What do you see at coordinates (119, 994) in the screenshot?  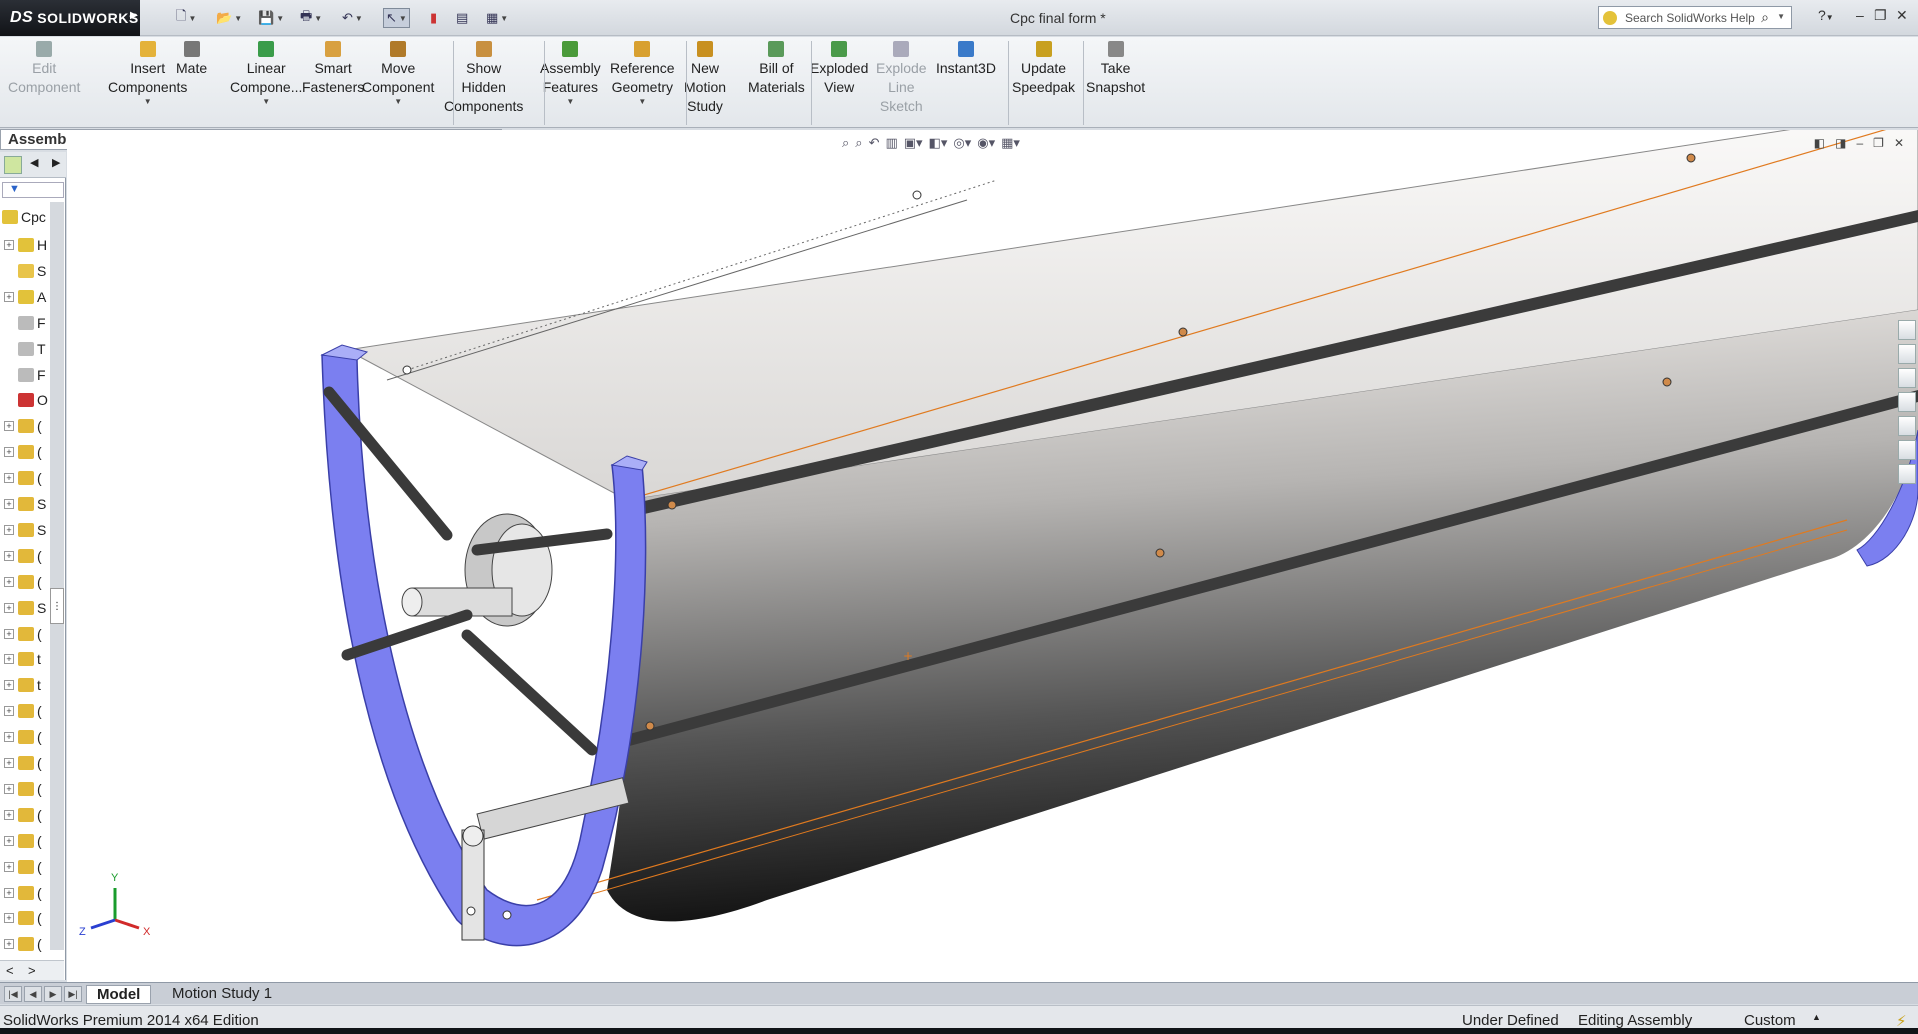 I see `tab-model: Model` at bounding box center [119, 994].